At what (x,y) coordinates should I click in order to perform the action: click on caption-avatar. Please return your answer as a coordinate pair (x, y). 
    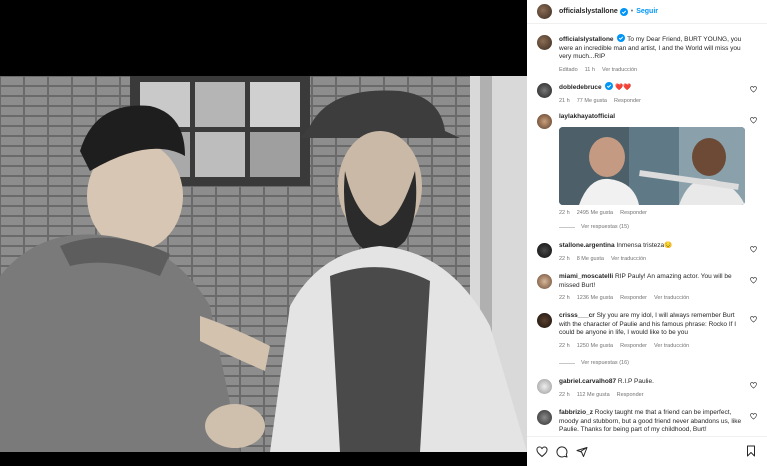
    Looking at the image, I should click on (544, 42).